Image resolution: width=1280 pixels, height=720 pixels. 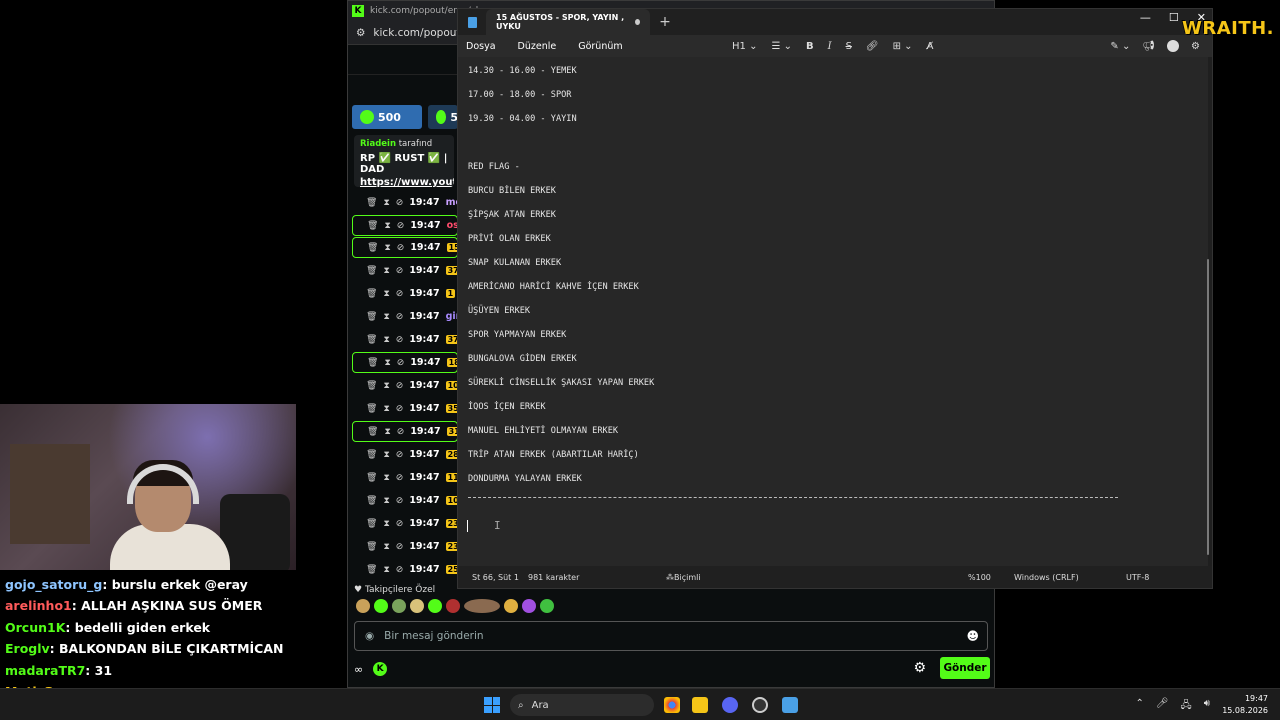 What do you see at coordinates (683, 577) in the screenshot?
I see `format-status: ⁂ Biçimli` at bounding box center [683, 577].